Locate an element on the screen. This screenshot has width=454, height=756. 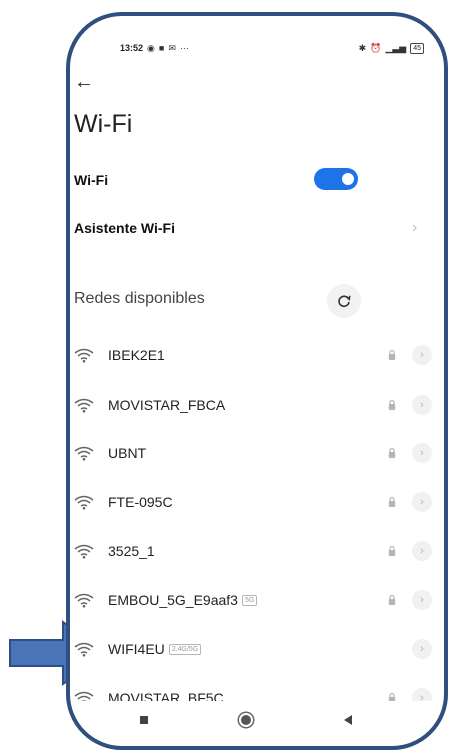
wifi-toggle is located at coordinates (336, 179).